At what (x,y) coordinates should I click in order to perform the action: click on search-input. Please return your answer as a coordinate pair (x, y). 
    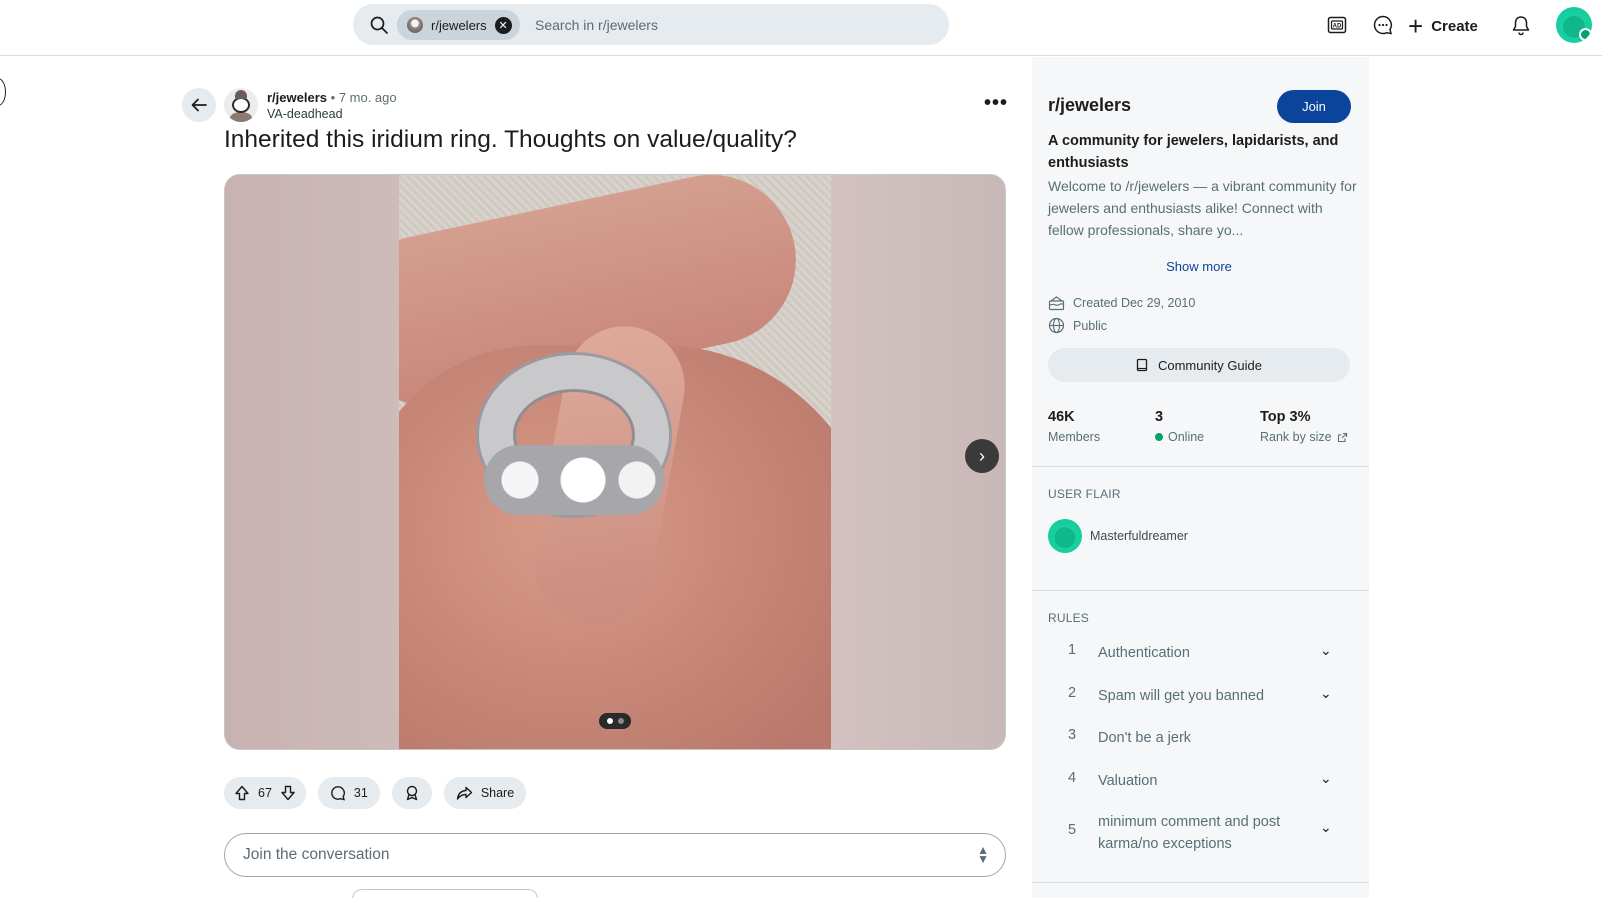
    Looking at the image, I should click on (725, 25).